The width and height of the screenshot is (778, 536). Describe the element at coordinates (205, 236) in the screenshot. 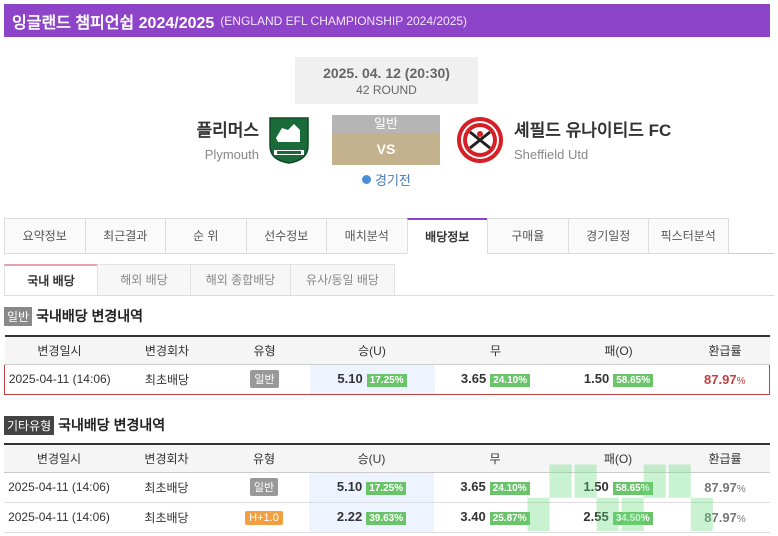

I see `tab-standings: 순 위` at that location.